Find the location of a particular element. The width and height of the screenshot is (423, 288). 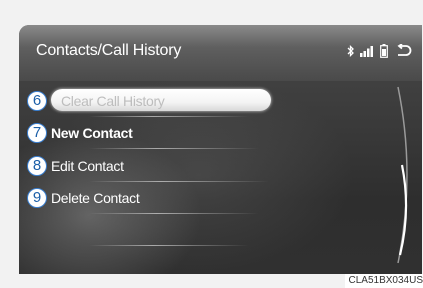

callout-number: 9 is located at coordinates (37, 198).